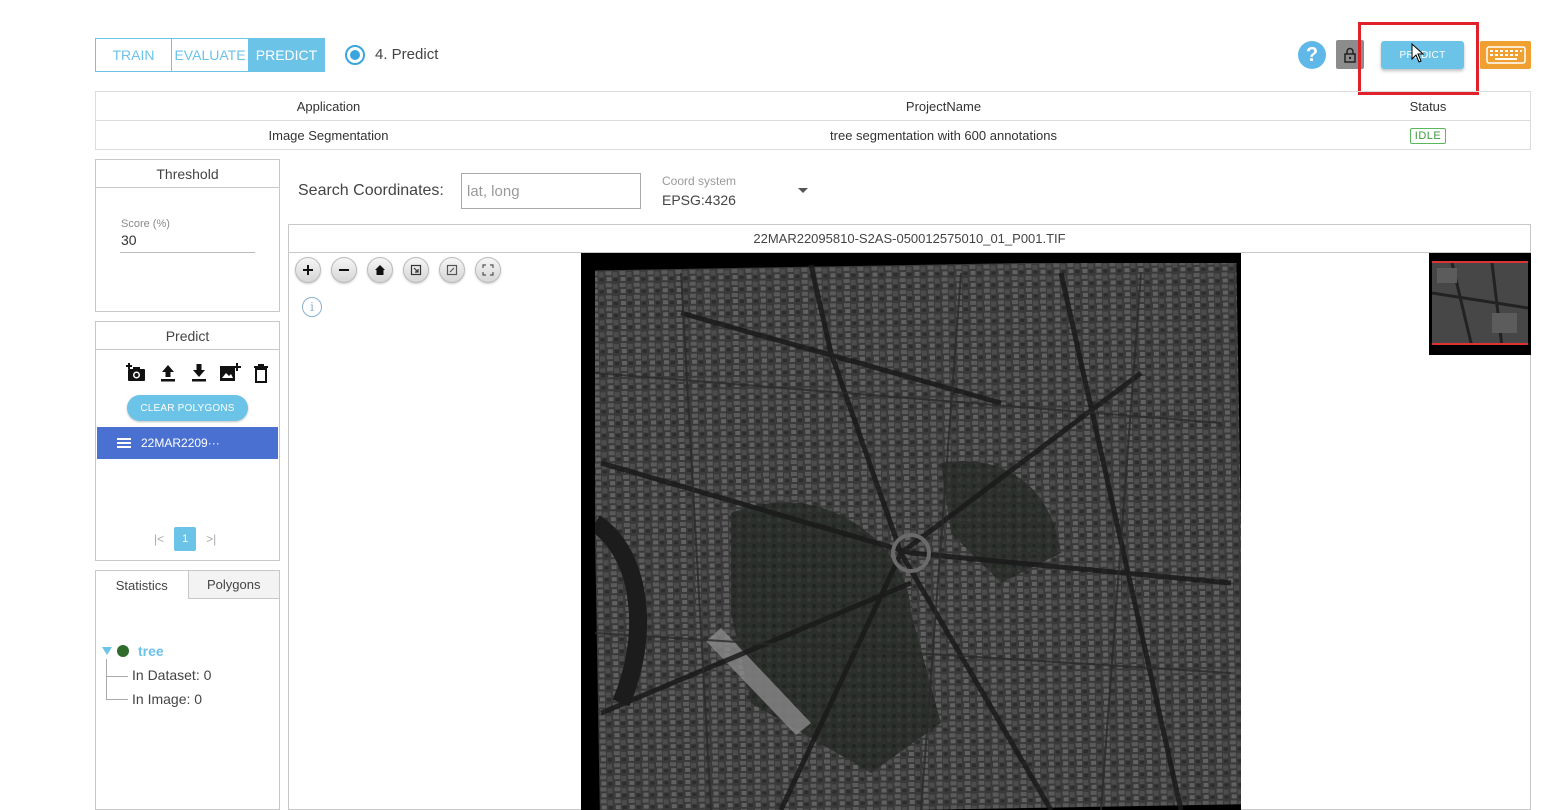 This screenshot has width=1542, height=810. What do you see at coordinates (145, 224) in the screenshot?
I see `score-label: Score (%)` at bounding box center [145, 224].